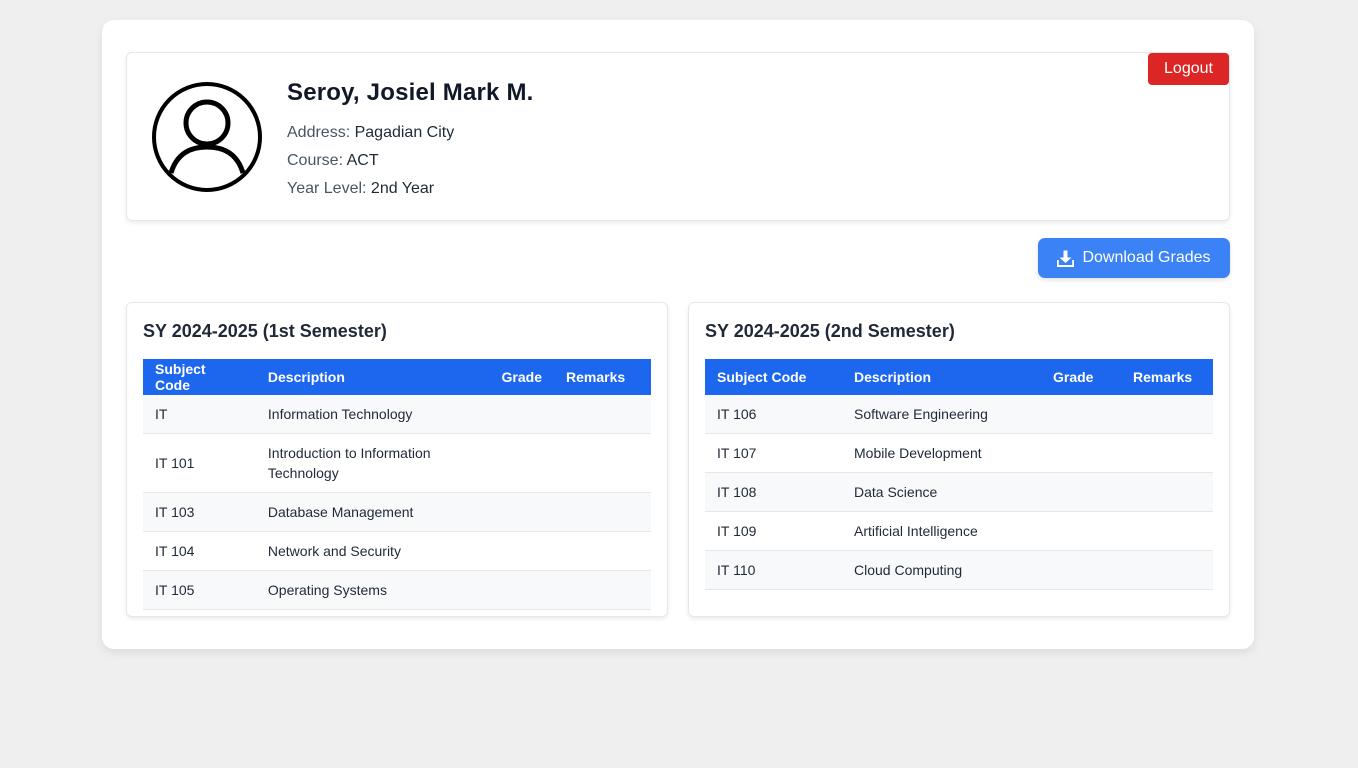 This screenshot has height=768, width=1358. I want to click on subject-code-cell: IT 105, so click(199, 590).